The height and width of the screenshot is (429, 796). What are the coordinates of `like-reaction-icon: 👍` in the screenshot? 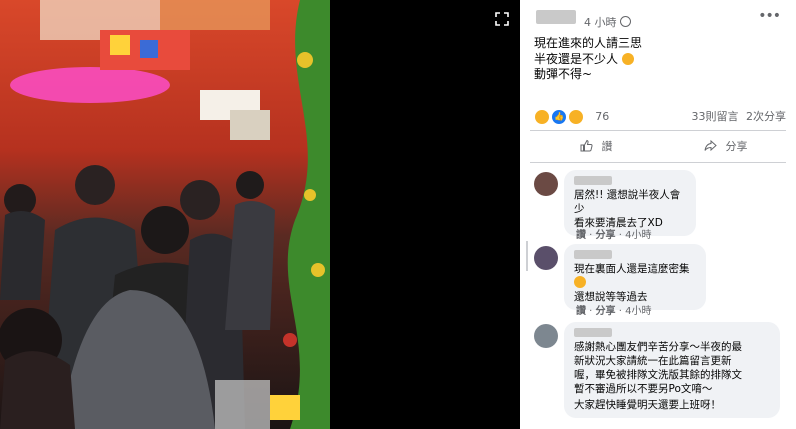 It's located at (559, 116).